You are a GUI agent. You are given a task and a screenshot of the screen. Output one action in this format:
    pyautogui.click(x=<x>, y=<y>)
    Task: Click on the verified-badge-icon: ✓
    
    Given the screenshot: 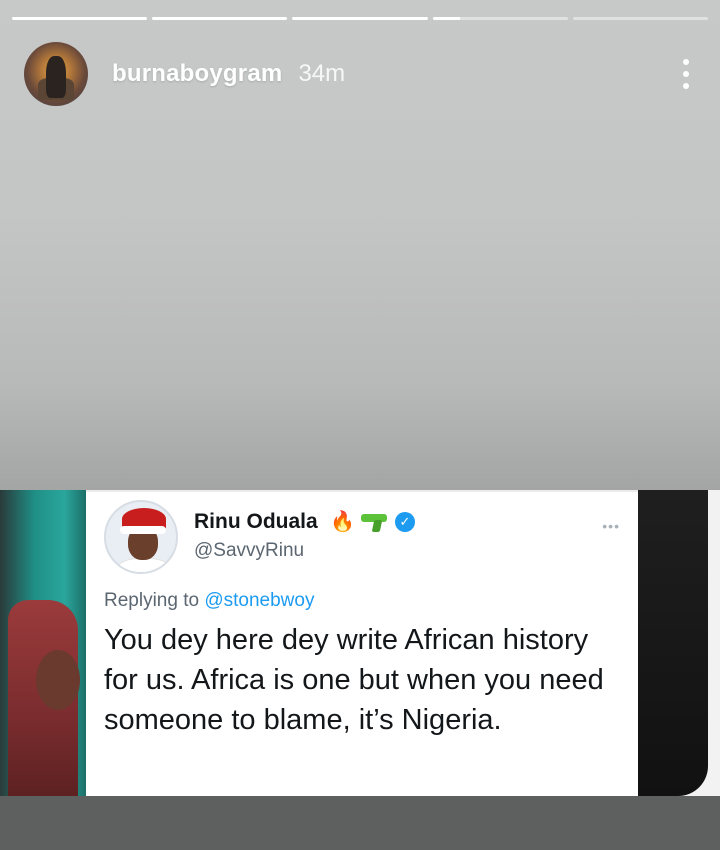 What is the action you would take?
    pyautogui.click(x=404, y=522)
    